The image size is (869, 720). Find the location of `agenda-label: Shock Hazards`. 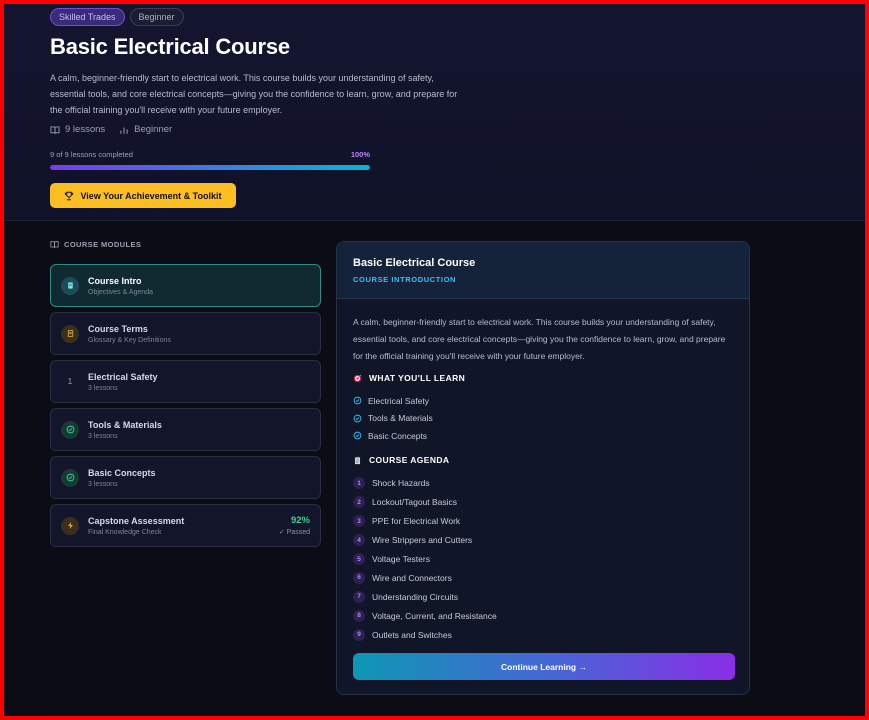

agenda-label: Shock Hazards is located at coordinates (401, 483).